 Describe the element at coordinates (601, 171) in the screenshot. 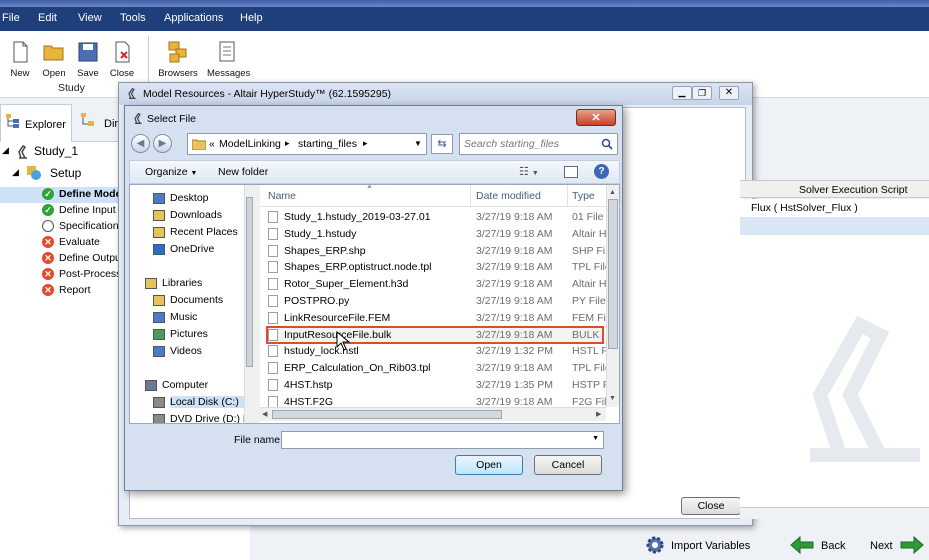

I see `help-icon: ?` at that location.